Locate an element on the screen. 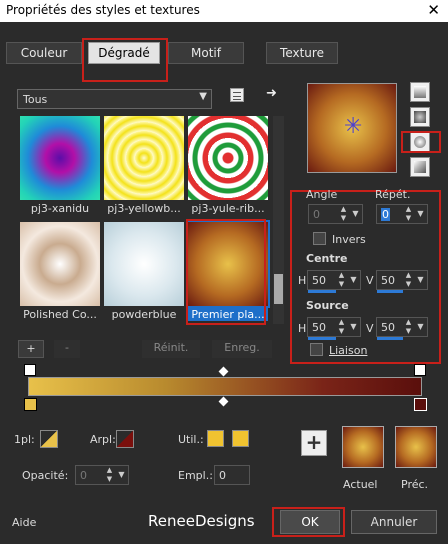 Image resolution: width=448 pixels, height=544 pixels. gradient-label: powderblue is located at coordinates (144, 314).